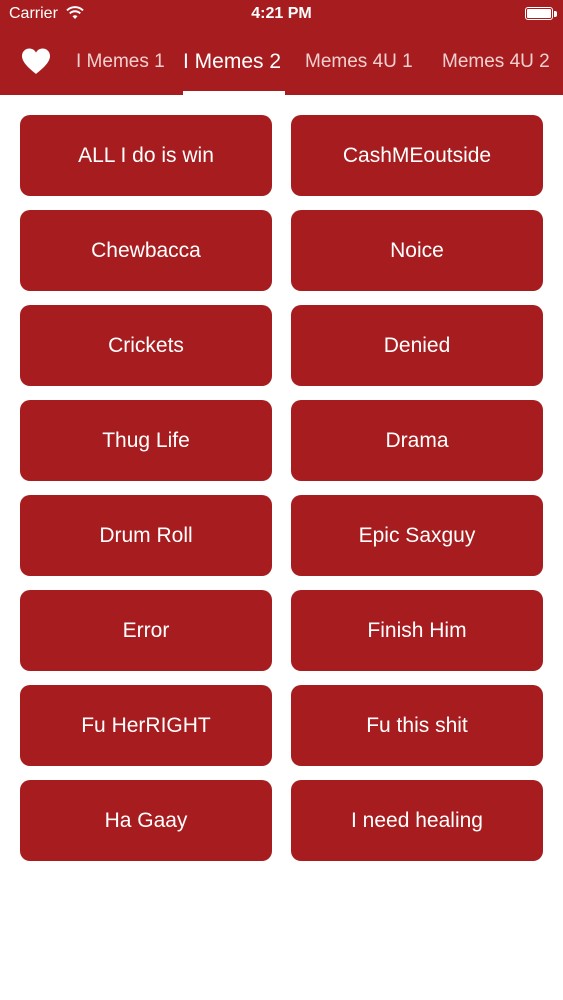 The image size is (563, 1000). Describe the element at coordinates (232, 69) in the screenshot. I see `tab-i-memes-2: I Memes 2` at that location.